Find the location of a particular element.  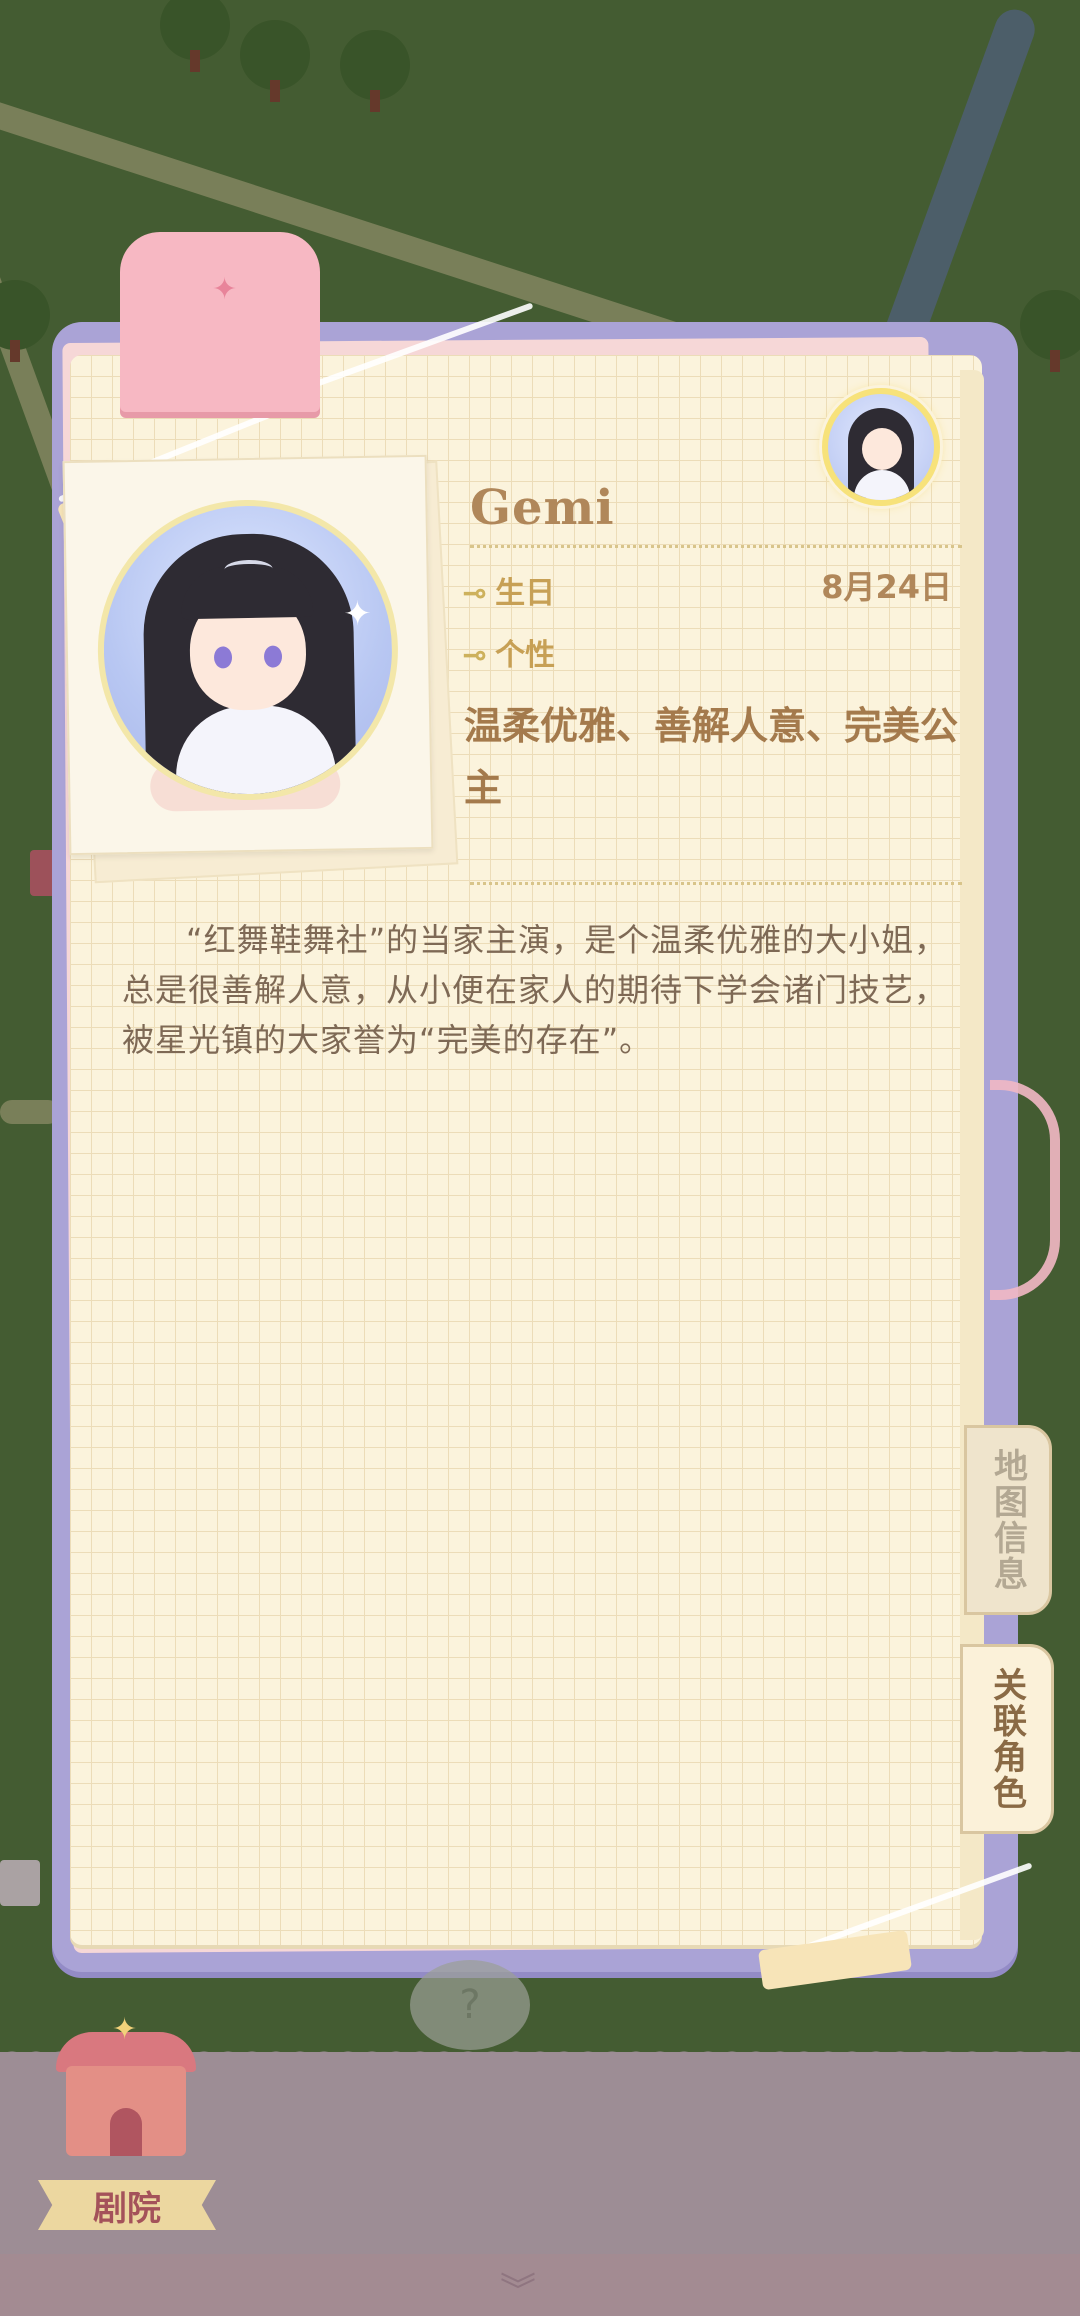

chevron-down-icon: ︾ is located at coordinates (518, 2288).